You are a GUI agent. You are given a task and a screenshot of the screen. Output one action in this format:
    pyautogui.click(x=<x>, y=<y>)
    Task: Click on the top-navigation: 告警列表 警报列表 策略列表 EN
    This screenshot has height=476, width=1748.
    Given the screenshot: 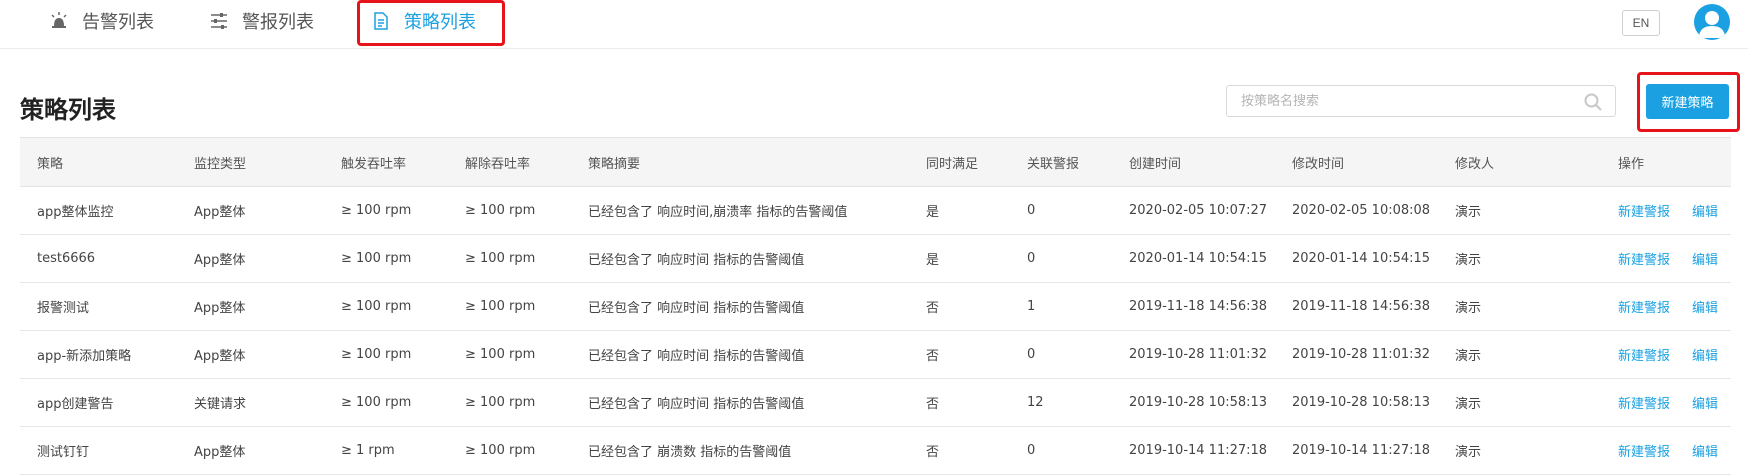 What is the action you would take?
    pyautogui.click(x=874, y=24)
    